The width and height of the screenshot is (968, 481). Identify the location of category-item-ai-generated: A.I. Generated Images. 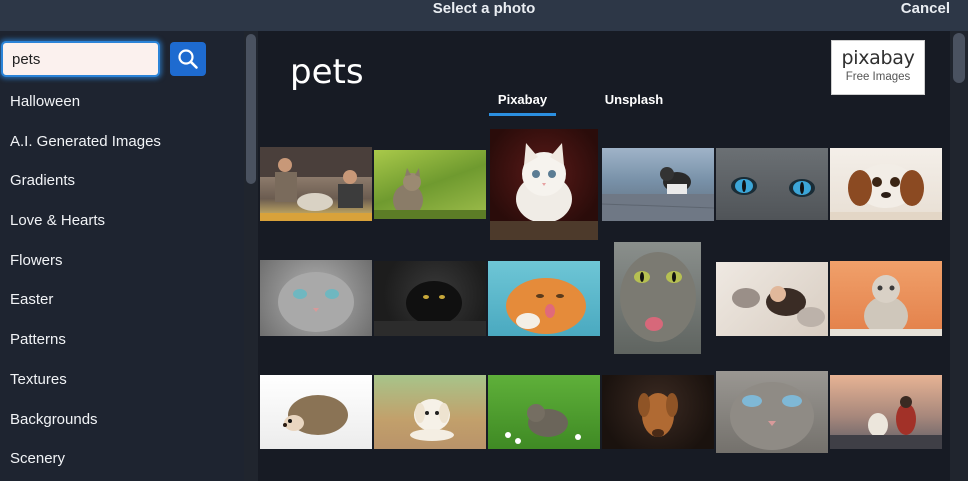
(122, 142).